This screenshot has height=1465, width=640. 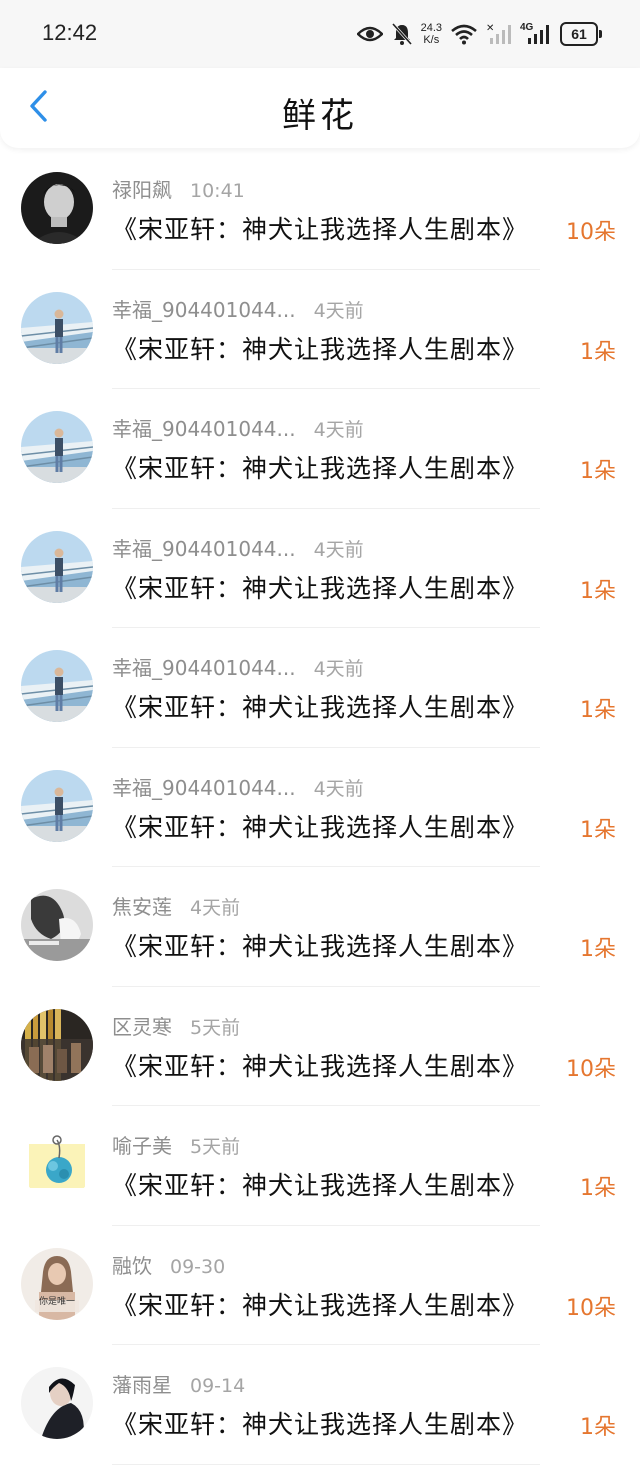 I want to click on meta-line: 喻子美 5天前, so click(x=176, y=1144).